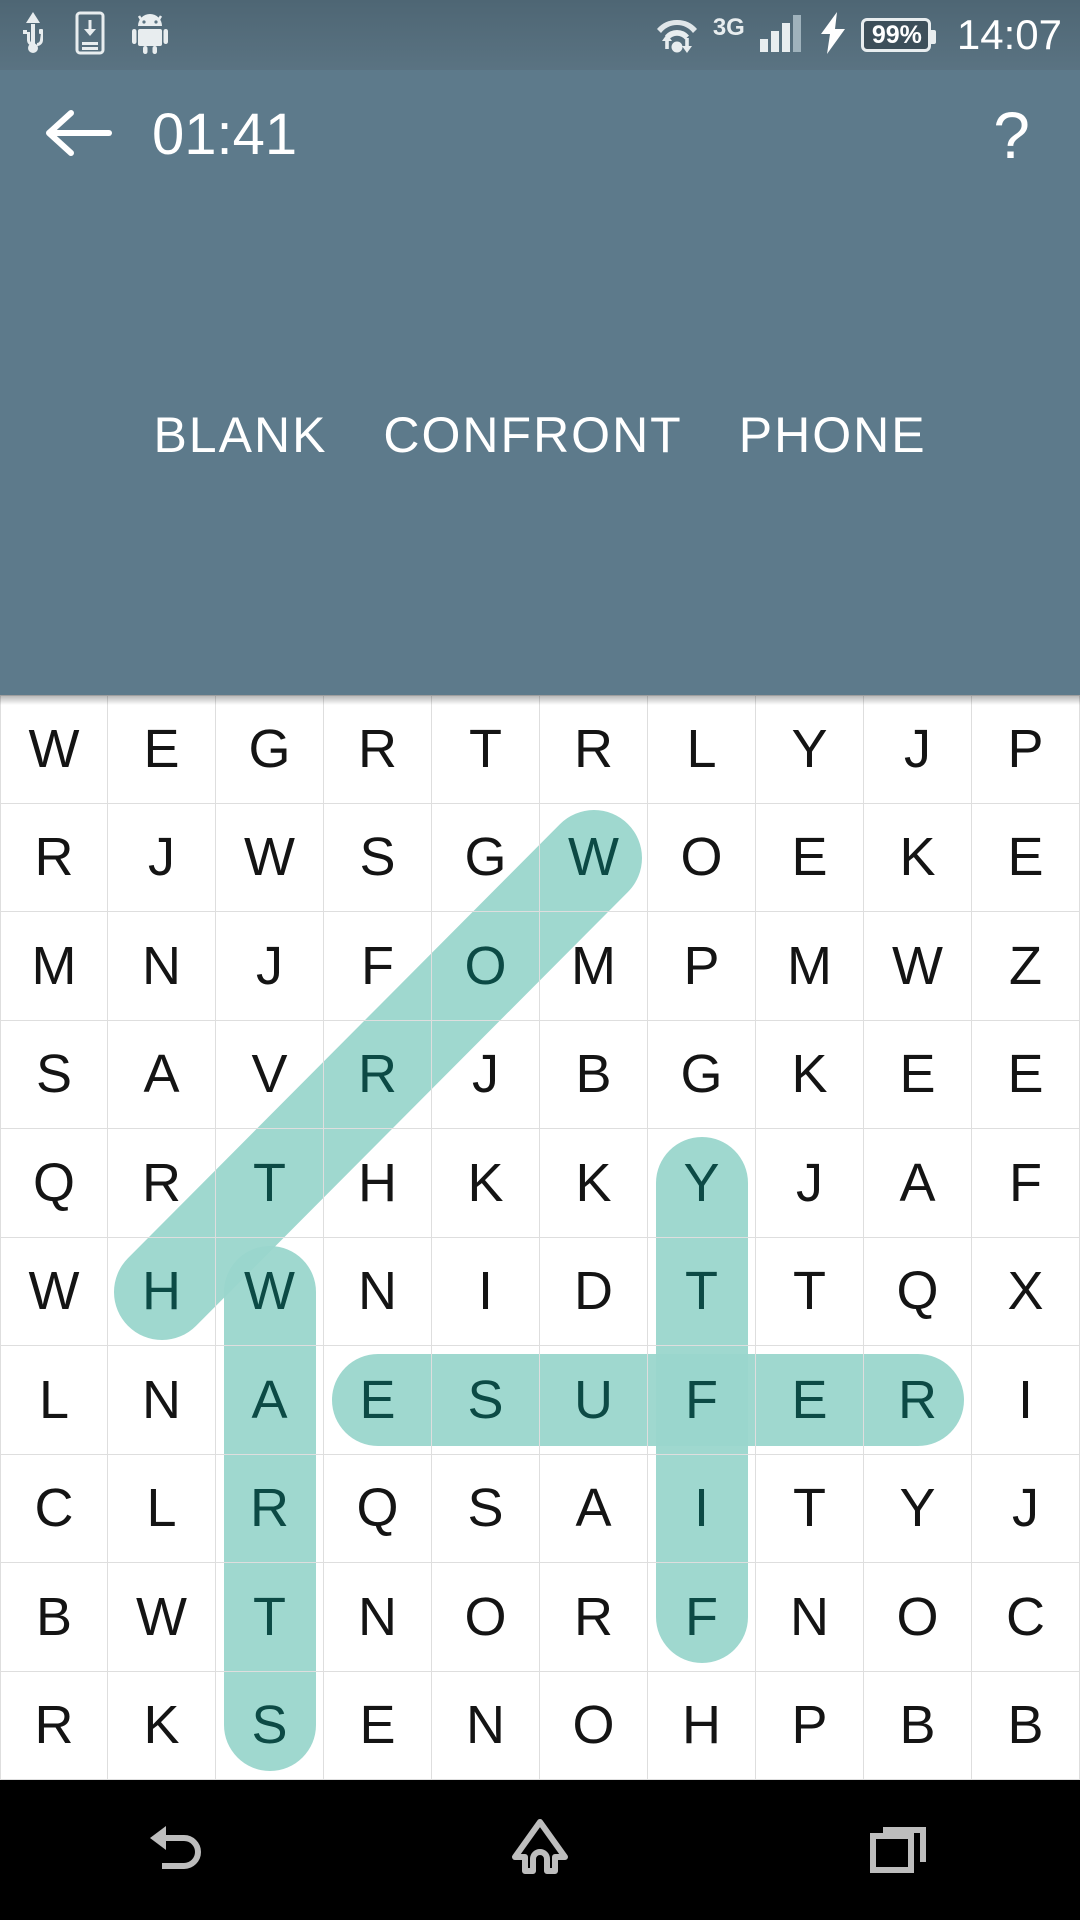 Image resolution: width=1080 pixels, height=1920 pixels. Describe the element at coordinates (1026, 966) in the screenshot. I see `grid-cell: Z` at that location.